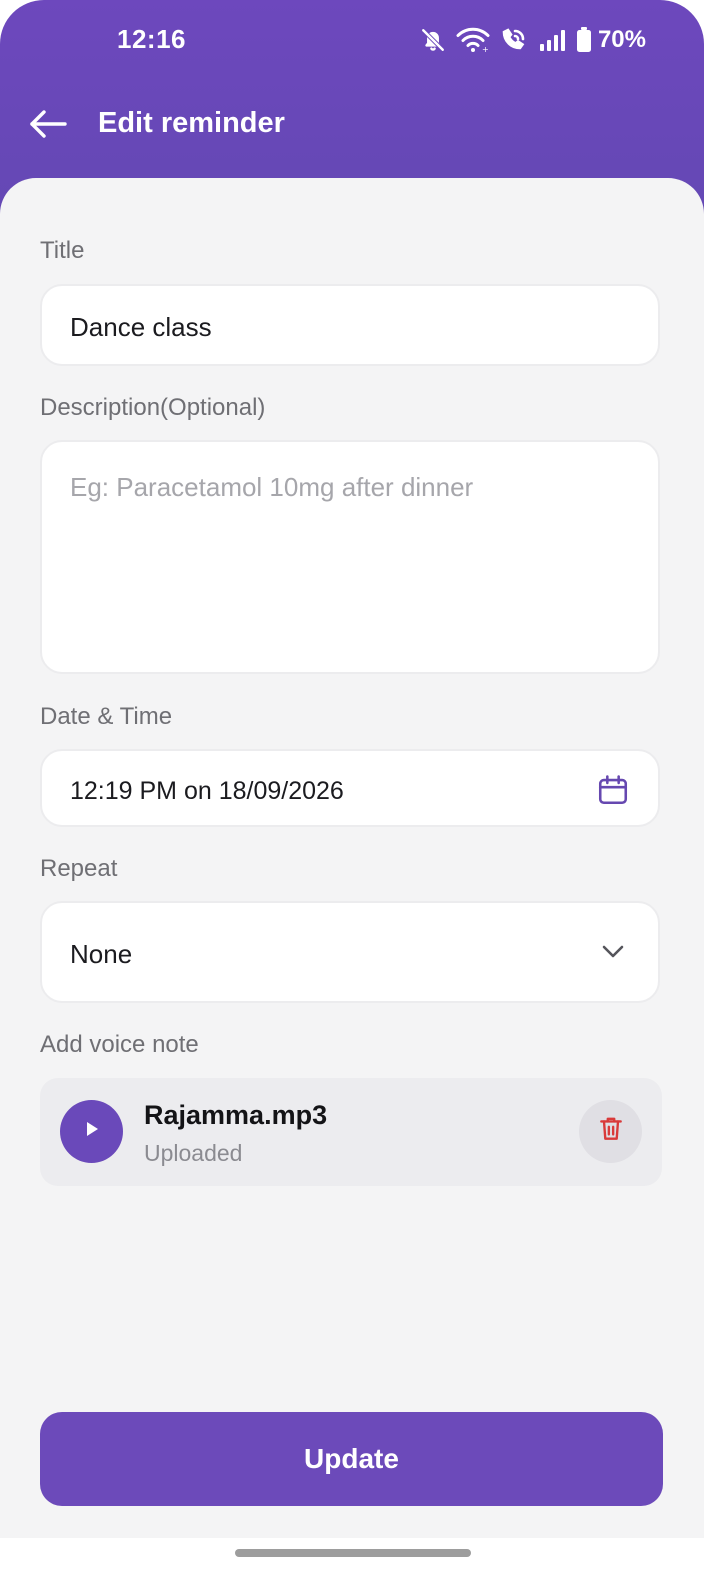 This screenshot has height=1572, width=704. Describe the element at coordinates (552, 40) in the screenshot. I see `signal-icon` at that location.